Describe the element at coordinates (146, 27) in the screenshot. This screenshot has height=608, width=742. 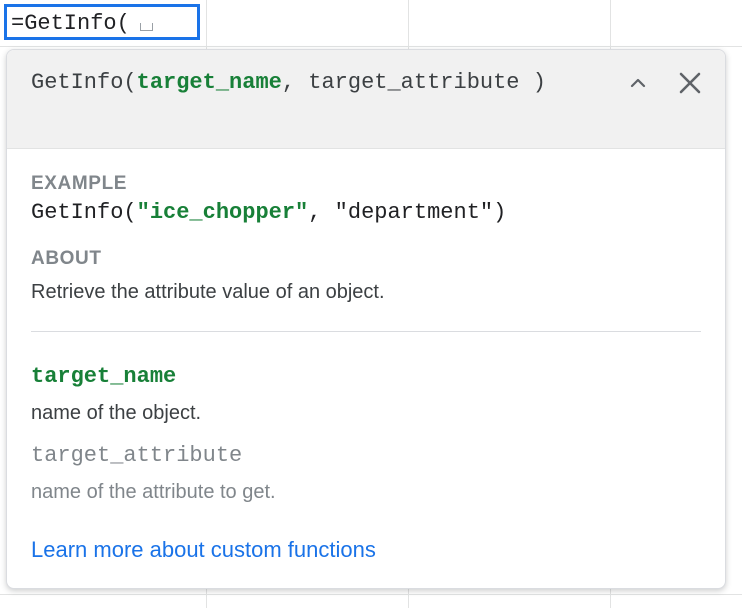
I see `space-marker-icon` at that location.